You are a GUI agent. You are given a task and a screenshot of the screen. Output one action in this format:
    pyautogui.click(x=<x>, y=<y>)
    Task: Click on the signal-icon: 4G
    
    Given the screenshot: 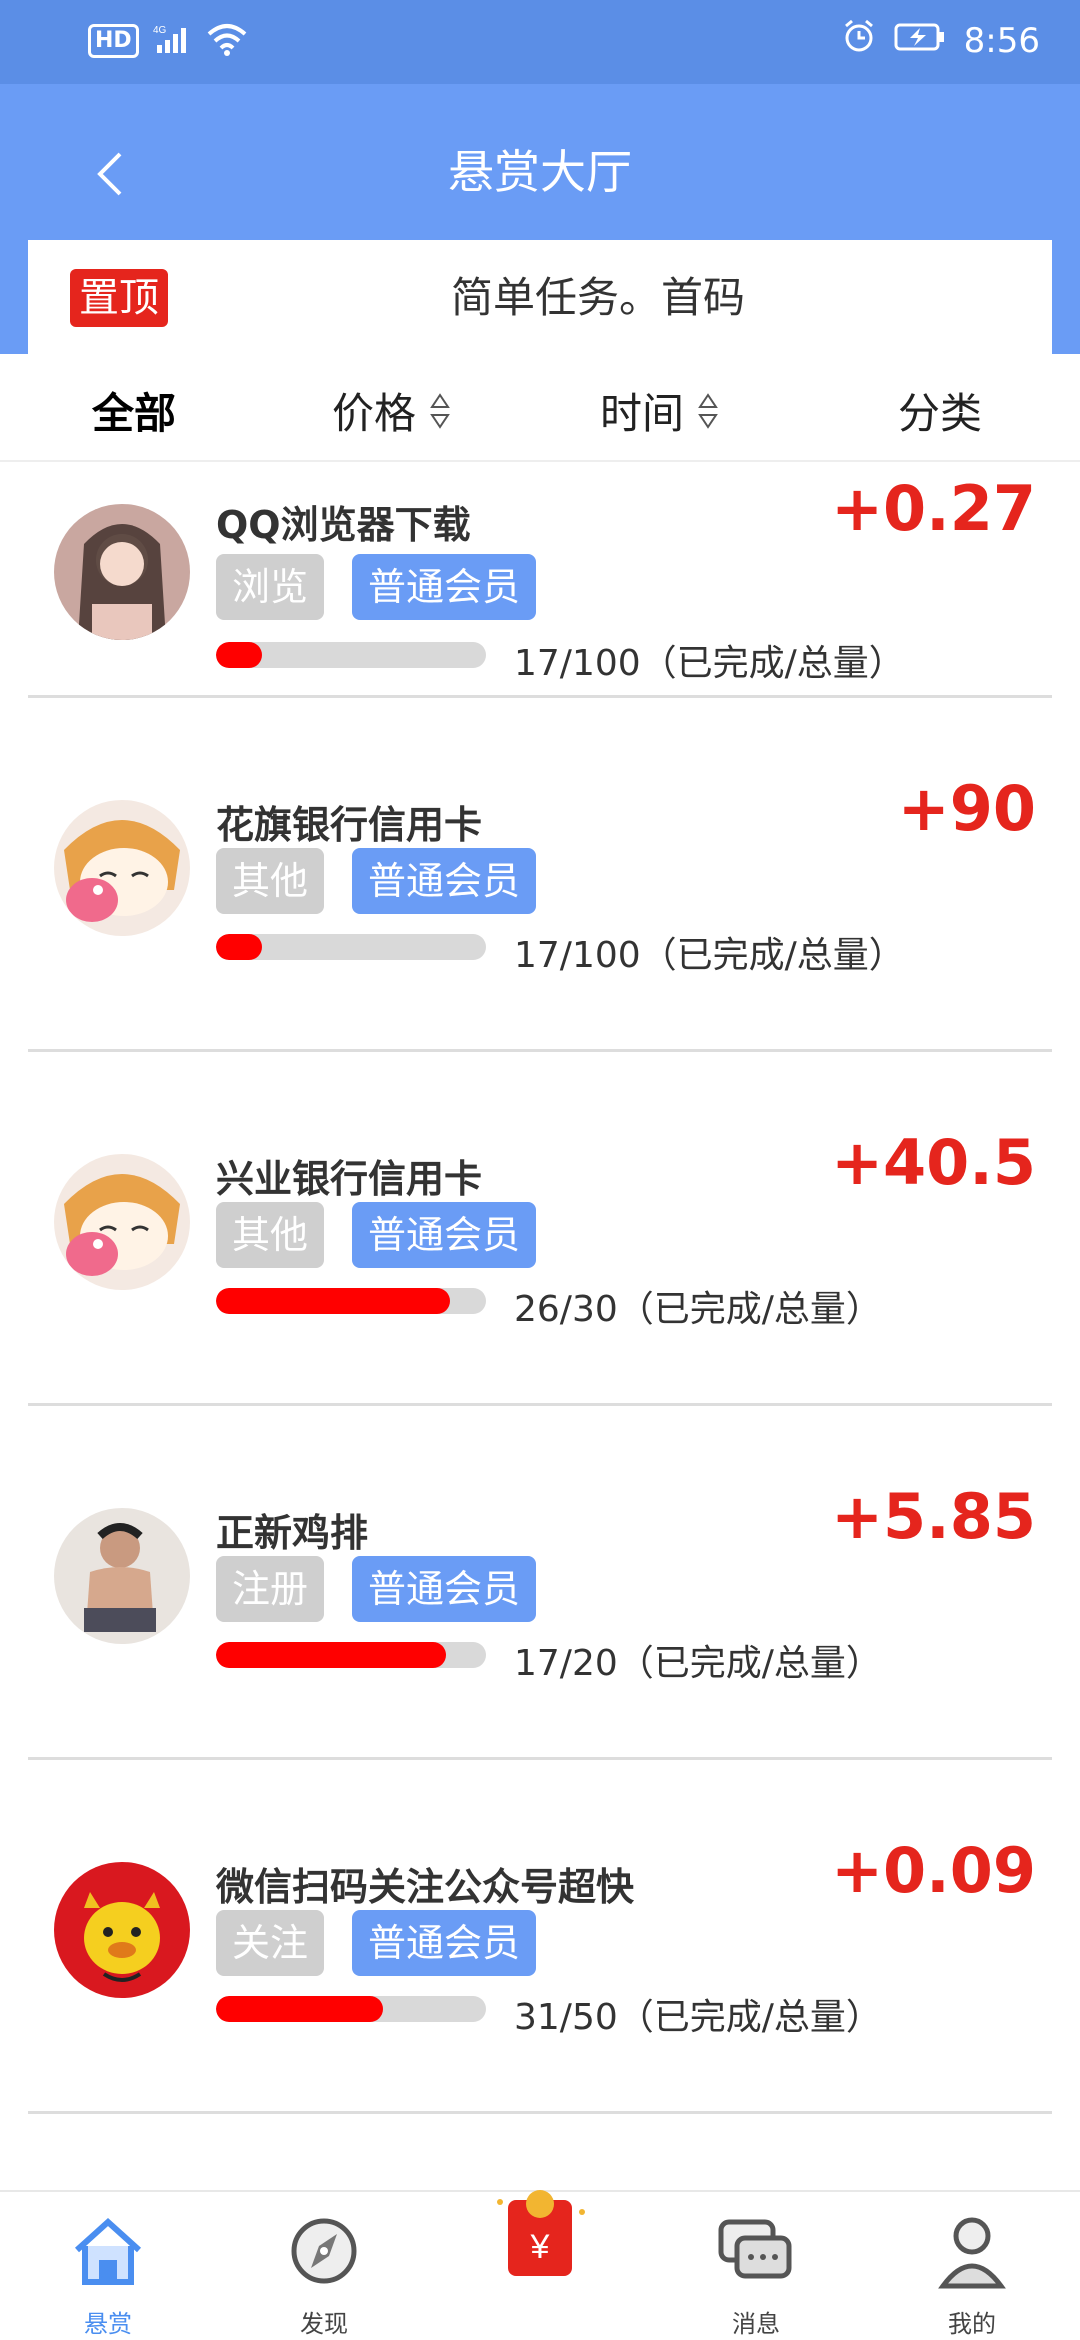 What is the action you would take?
    pyautogui.click(x=173, y=41)
    